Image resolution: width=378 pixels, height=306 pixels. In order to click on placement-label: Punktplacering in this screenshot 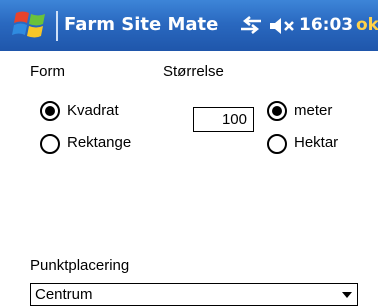, I will do `click(80, 265)`.